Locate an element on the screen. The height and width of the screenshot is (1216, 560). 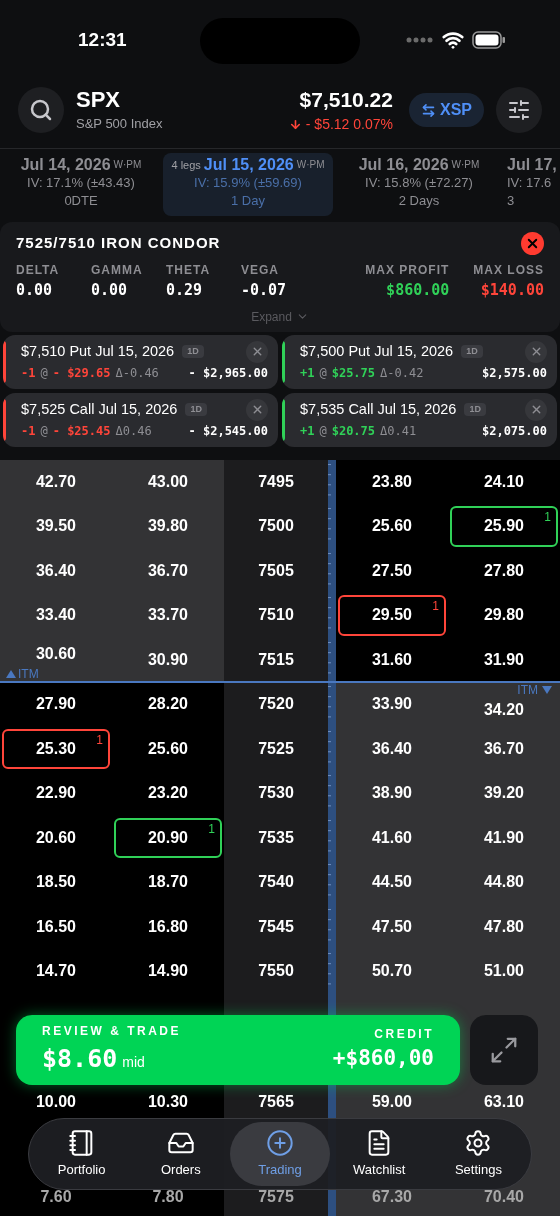
quote-cell: 28.20 is located at coordinates (168, 704).